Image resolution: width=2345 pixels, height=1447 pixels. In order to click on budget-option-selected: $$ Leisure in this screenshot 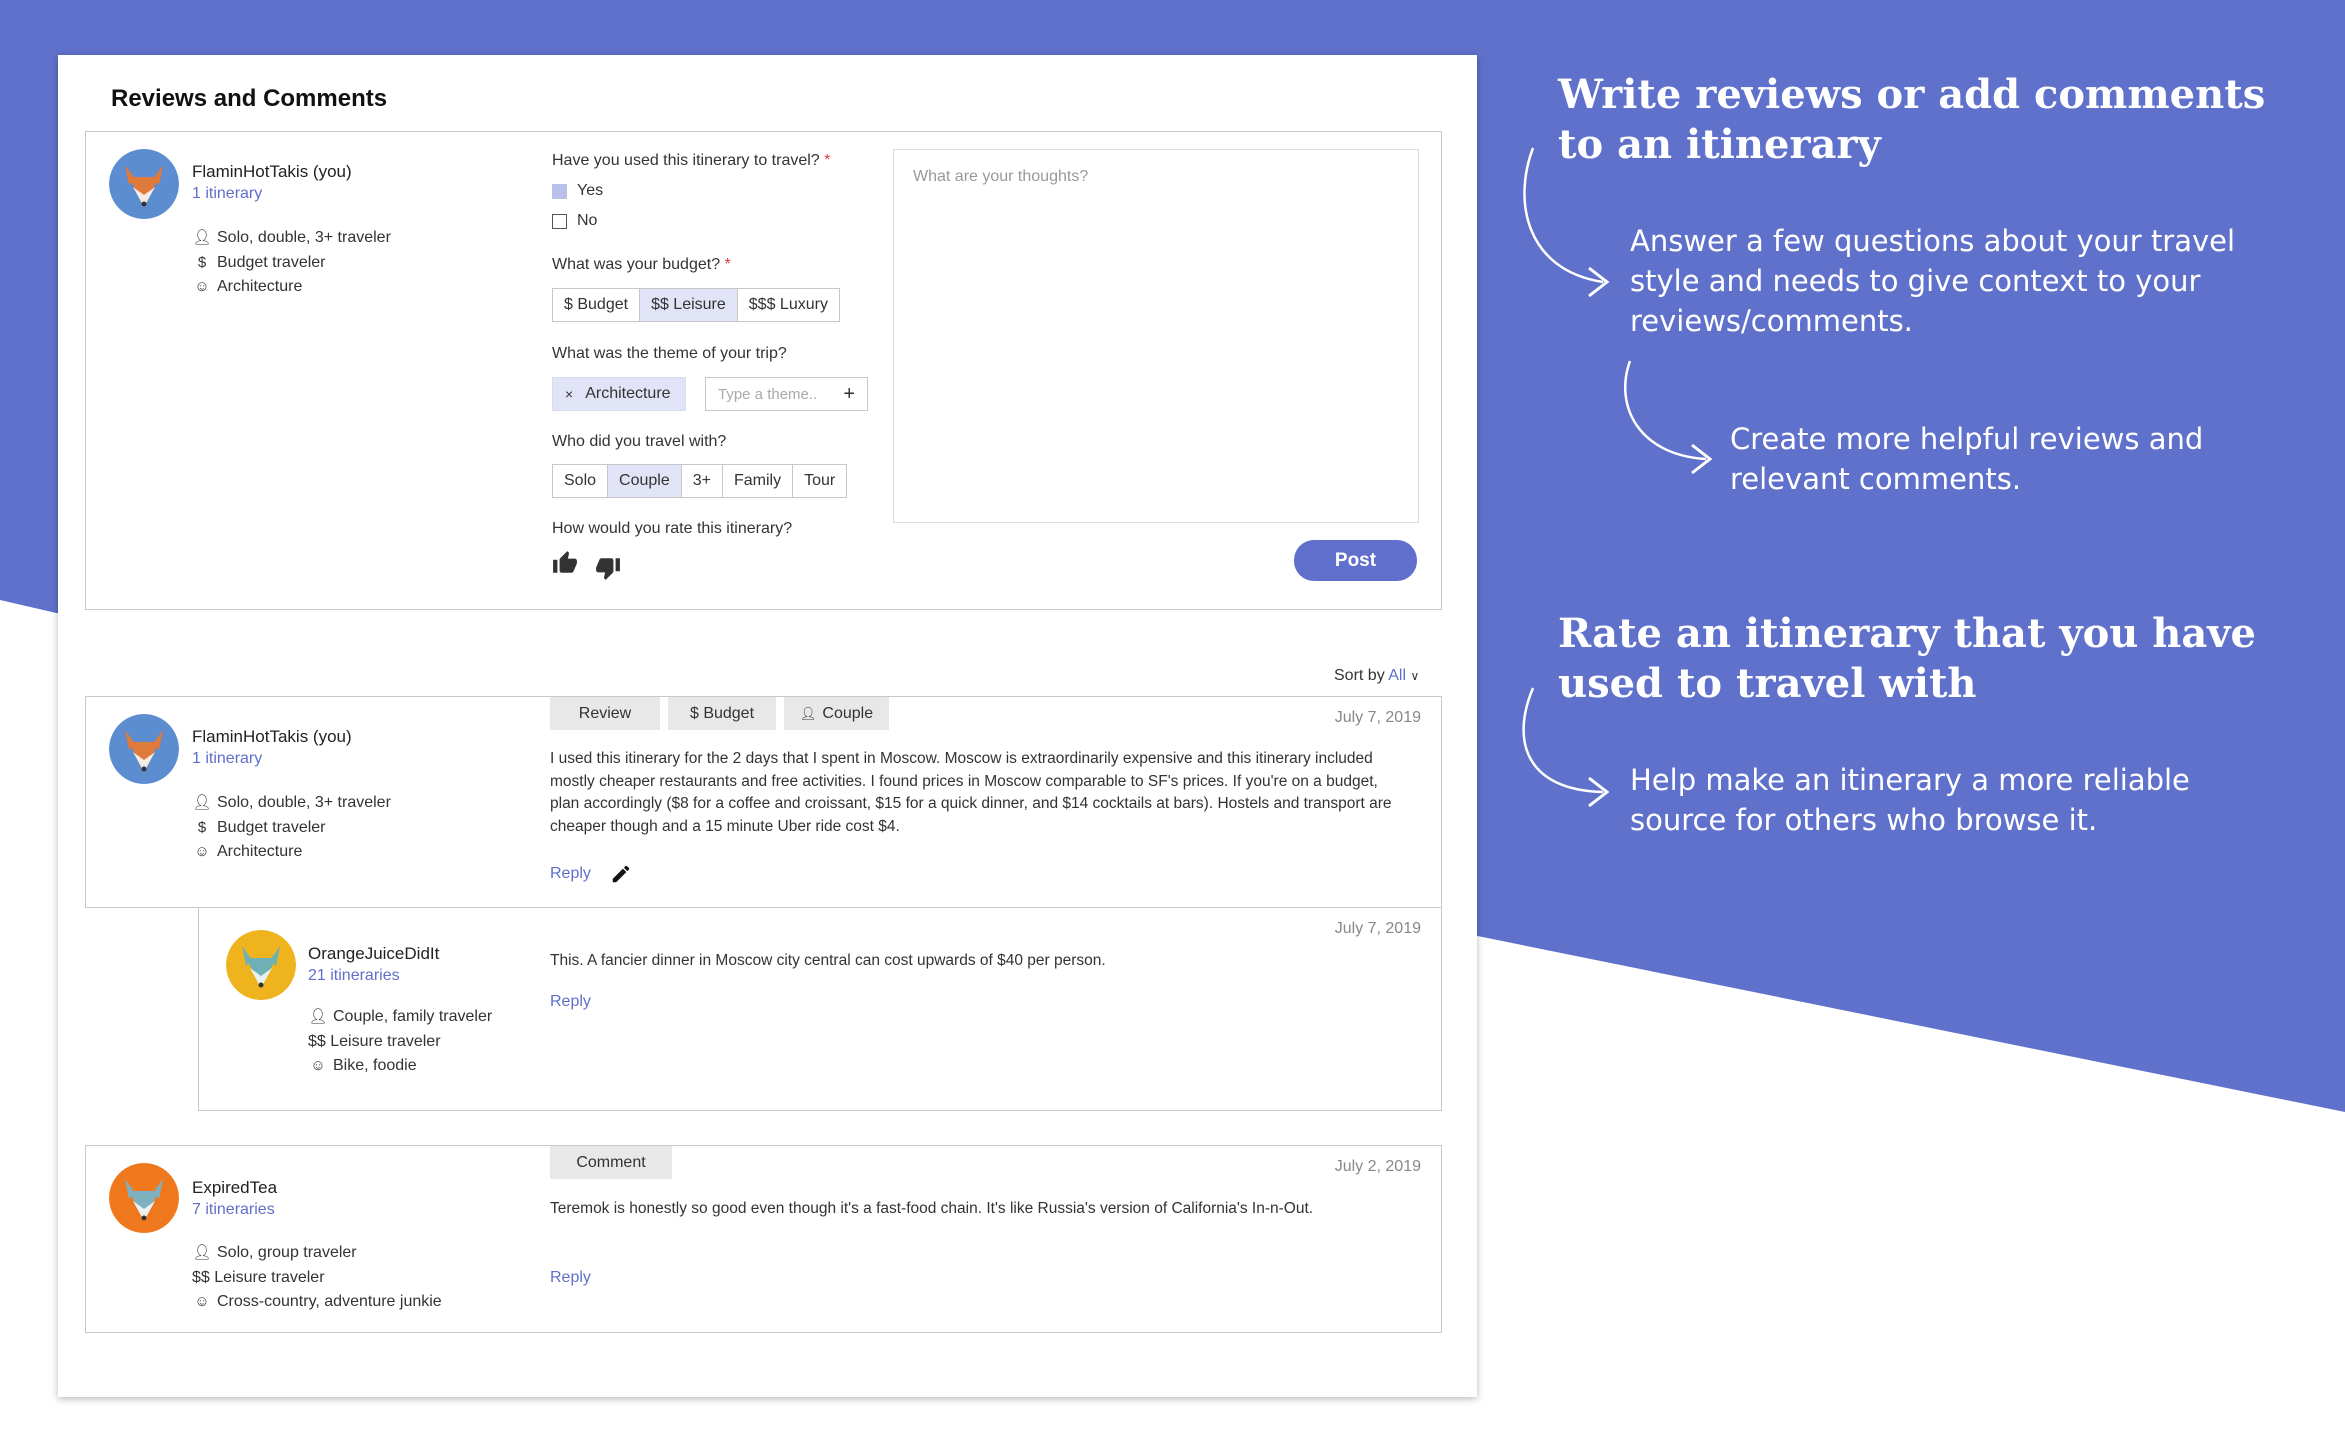, I will do `click(689, 305)`.